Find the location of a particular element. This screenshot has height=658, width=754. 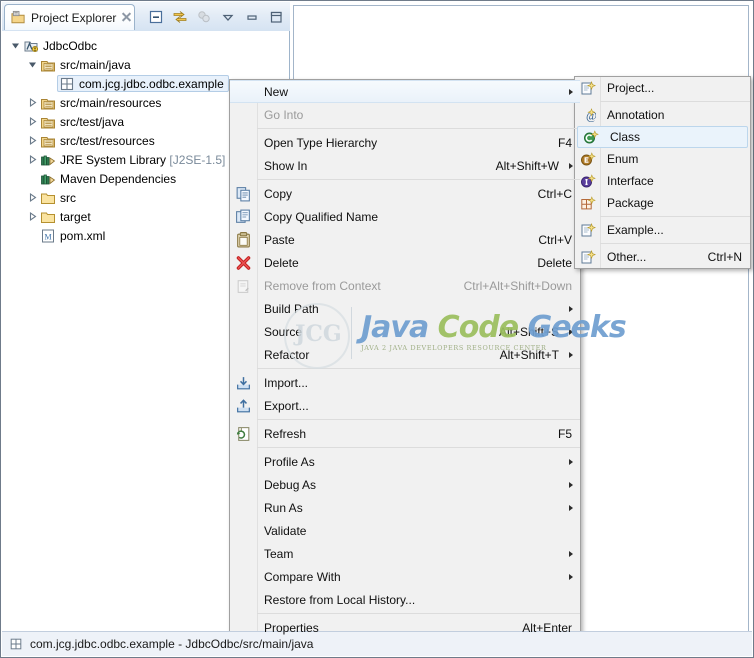

menu-item: Team is located at coordinates (405, 553).